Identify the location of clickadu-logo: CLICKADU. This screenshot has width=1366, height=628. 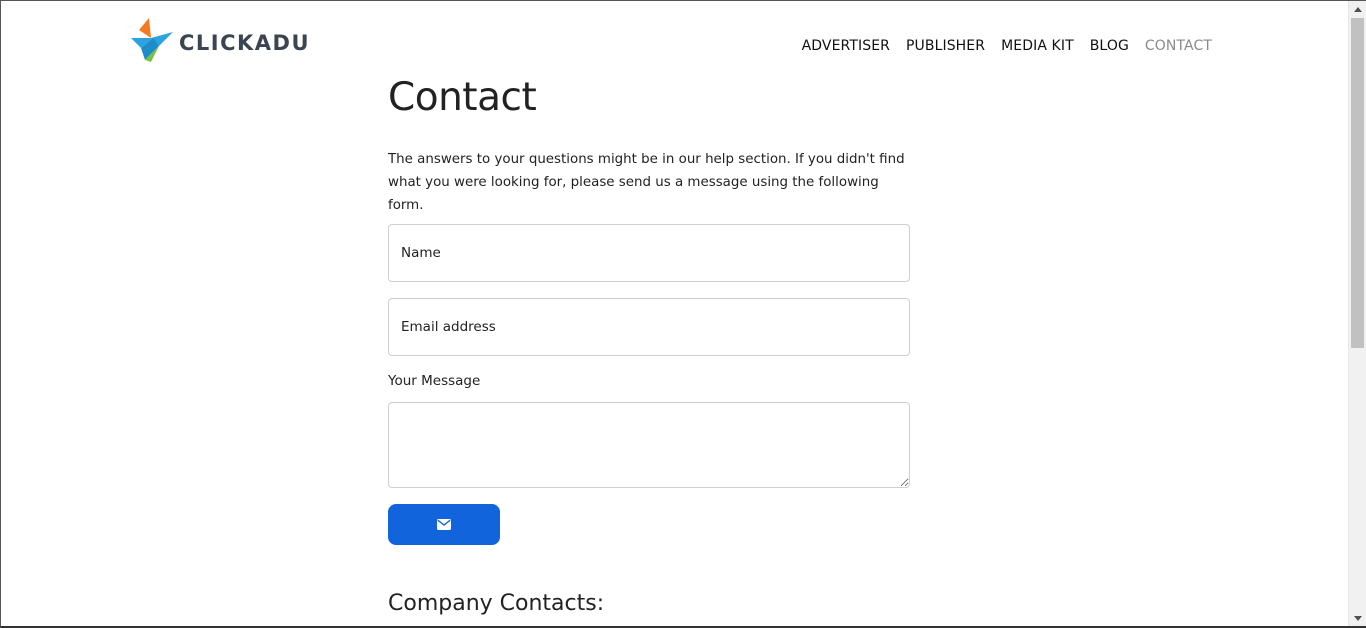
(219, 39).